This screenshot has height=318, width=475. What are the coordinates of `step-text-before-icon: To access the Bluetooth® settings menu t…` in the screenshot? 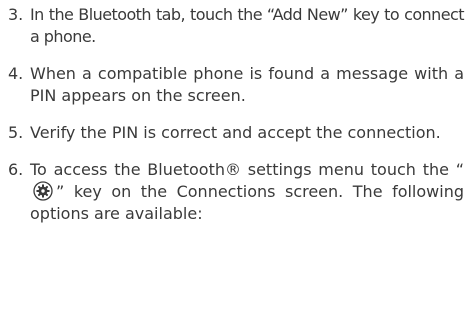 It's located at (247, 169).